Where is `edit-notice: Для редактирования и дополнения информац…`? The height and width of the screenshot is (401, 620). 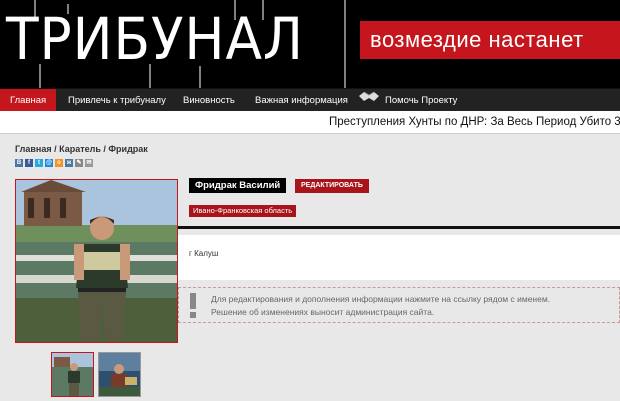 edit-notice: Для редактирования и дополнения информац… is located at coordinates (399, 305).